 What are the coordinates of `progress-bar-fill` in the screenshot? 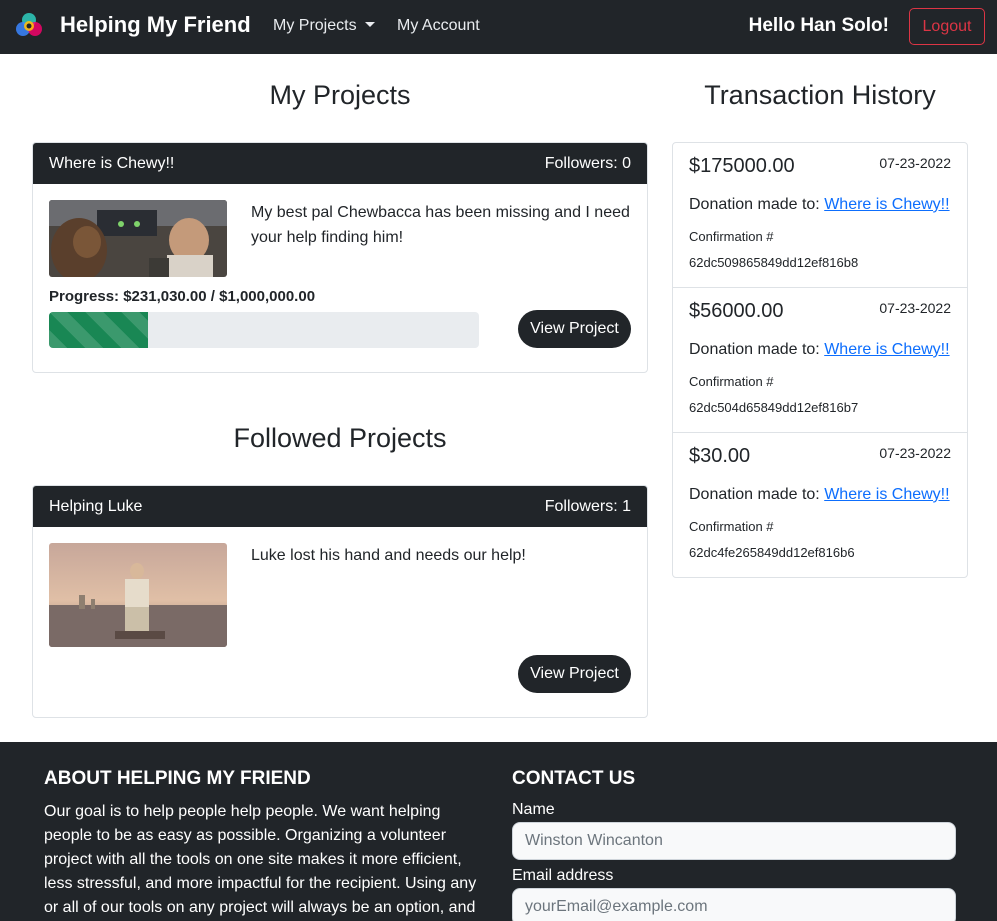 It's located at (99, 330).